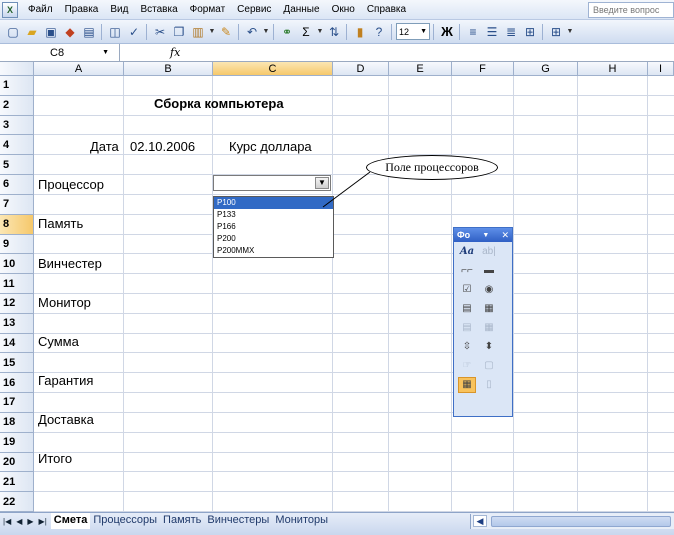 Image resolution: width=674 pixels, height=535 pixels. What do you see at coordinates (175, 52) in the screenshot?
I see `function-icon: fx` at bounding box center [175, 52].